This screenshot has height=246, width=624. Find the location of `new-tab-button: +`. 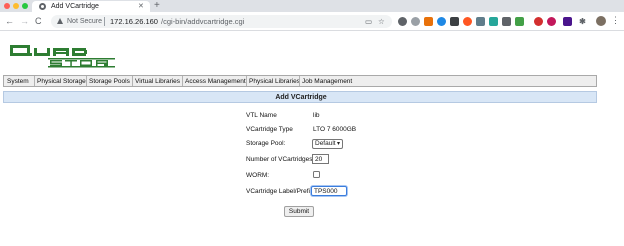

new-tab-button: + is located at coordinates (157, 6).